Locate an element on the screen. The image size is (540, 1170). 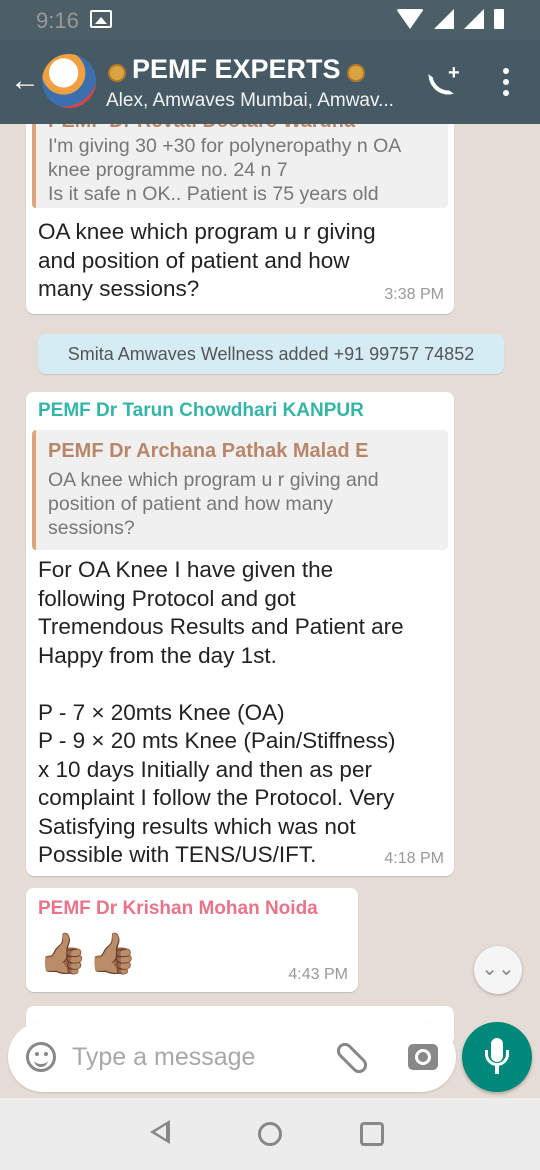
plus-icon: + is located at coordinates (454, 73).